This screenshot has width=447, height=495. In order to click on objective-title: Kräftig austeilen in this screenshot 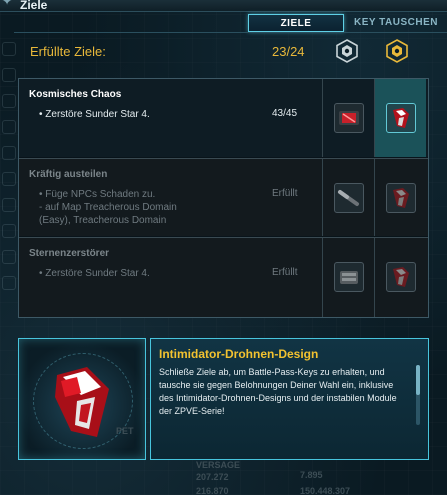, I will do `click(68, 174)`.